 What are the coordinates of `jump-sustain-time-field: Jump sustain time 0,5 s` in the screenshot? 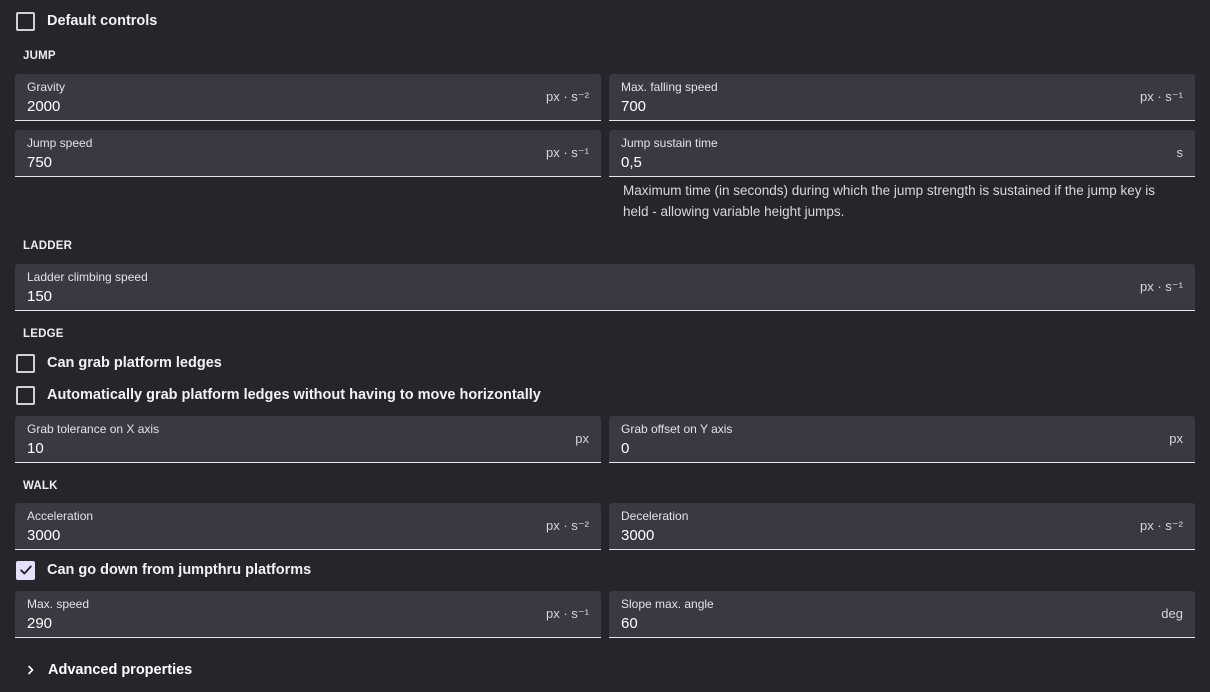 It's located at (902, 153).